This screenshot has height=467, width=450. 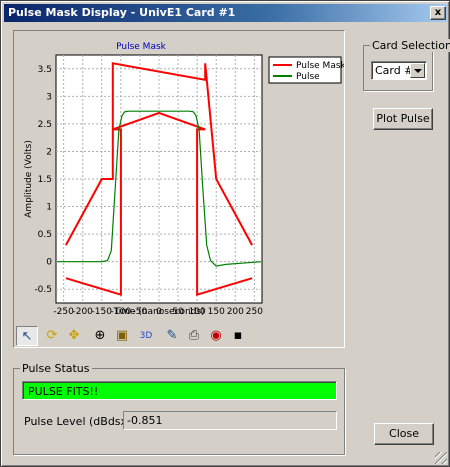 I want to click on chart-toolbar: ↖ ⟳ ✥ ⊕ ▣ 3D ✎ ⎙ ◉ ▪, so click(x=179, y=335).